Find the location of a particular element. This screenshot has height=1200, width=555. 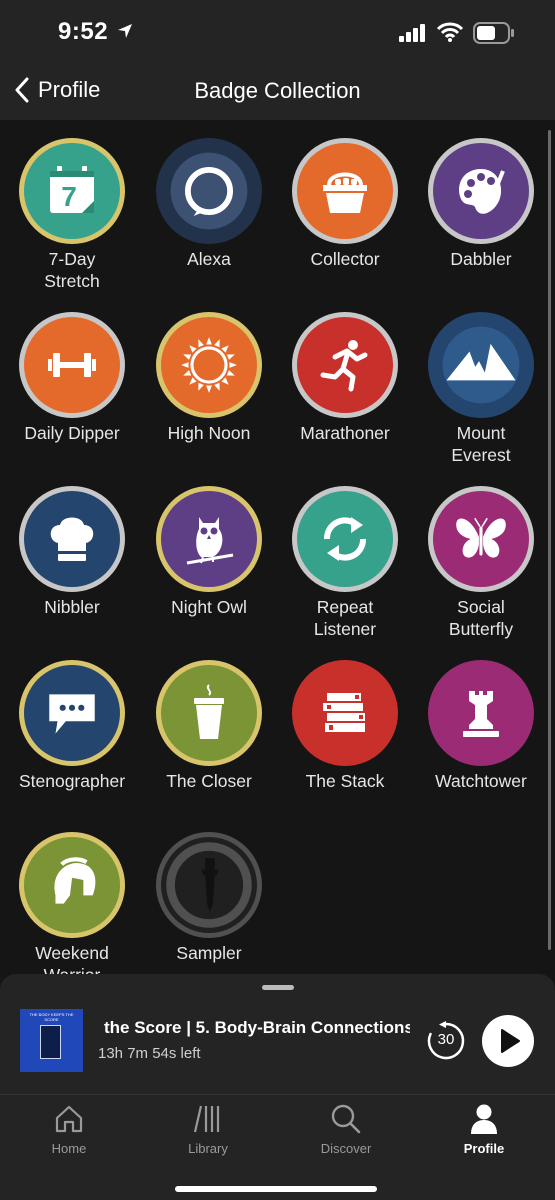

chevron-left-icon is located at coordinates (22, 90).